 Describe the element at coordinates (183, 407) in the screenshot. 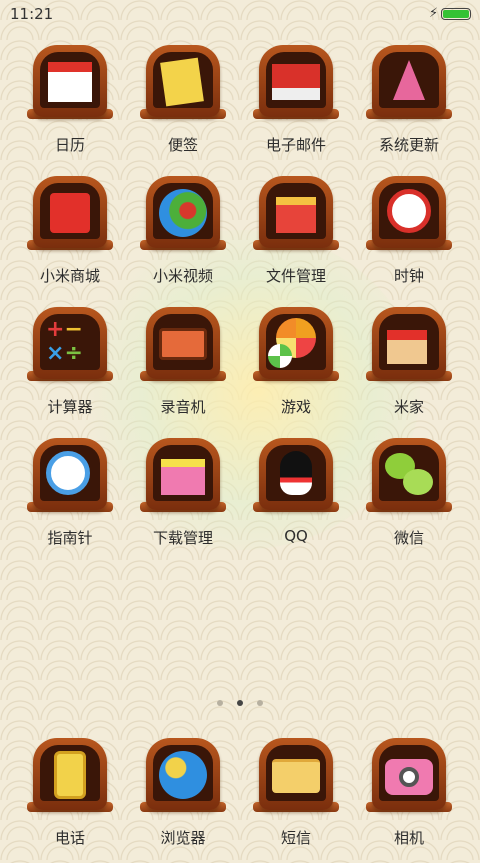

I see `app-label: 录音机` at that location.